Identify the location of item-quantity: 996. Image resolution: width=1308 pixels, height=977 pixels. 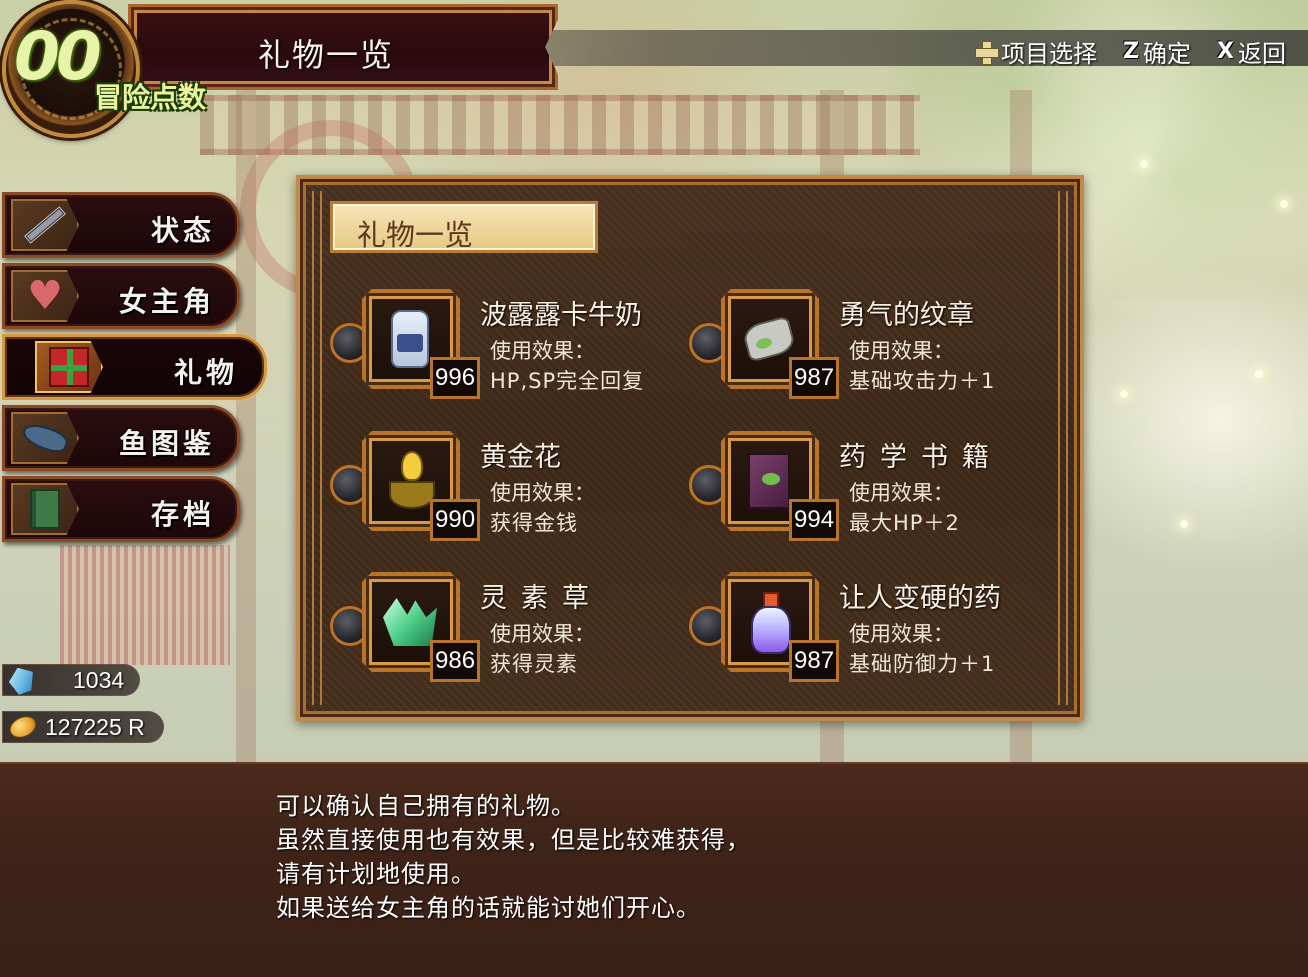
(455, 378).